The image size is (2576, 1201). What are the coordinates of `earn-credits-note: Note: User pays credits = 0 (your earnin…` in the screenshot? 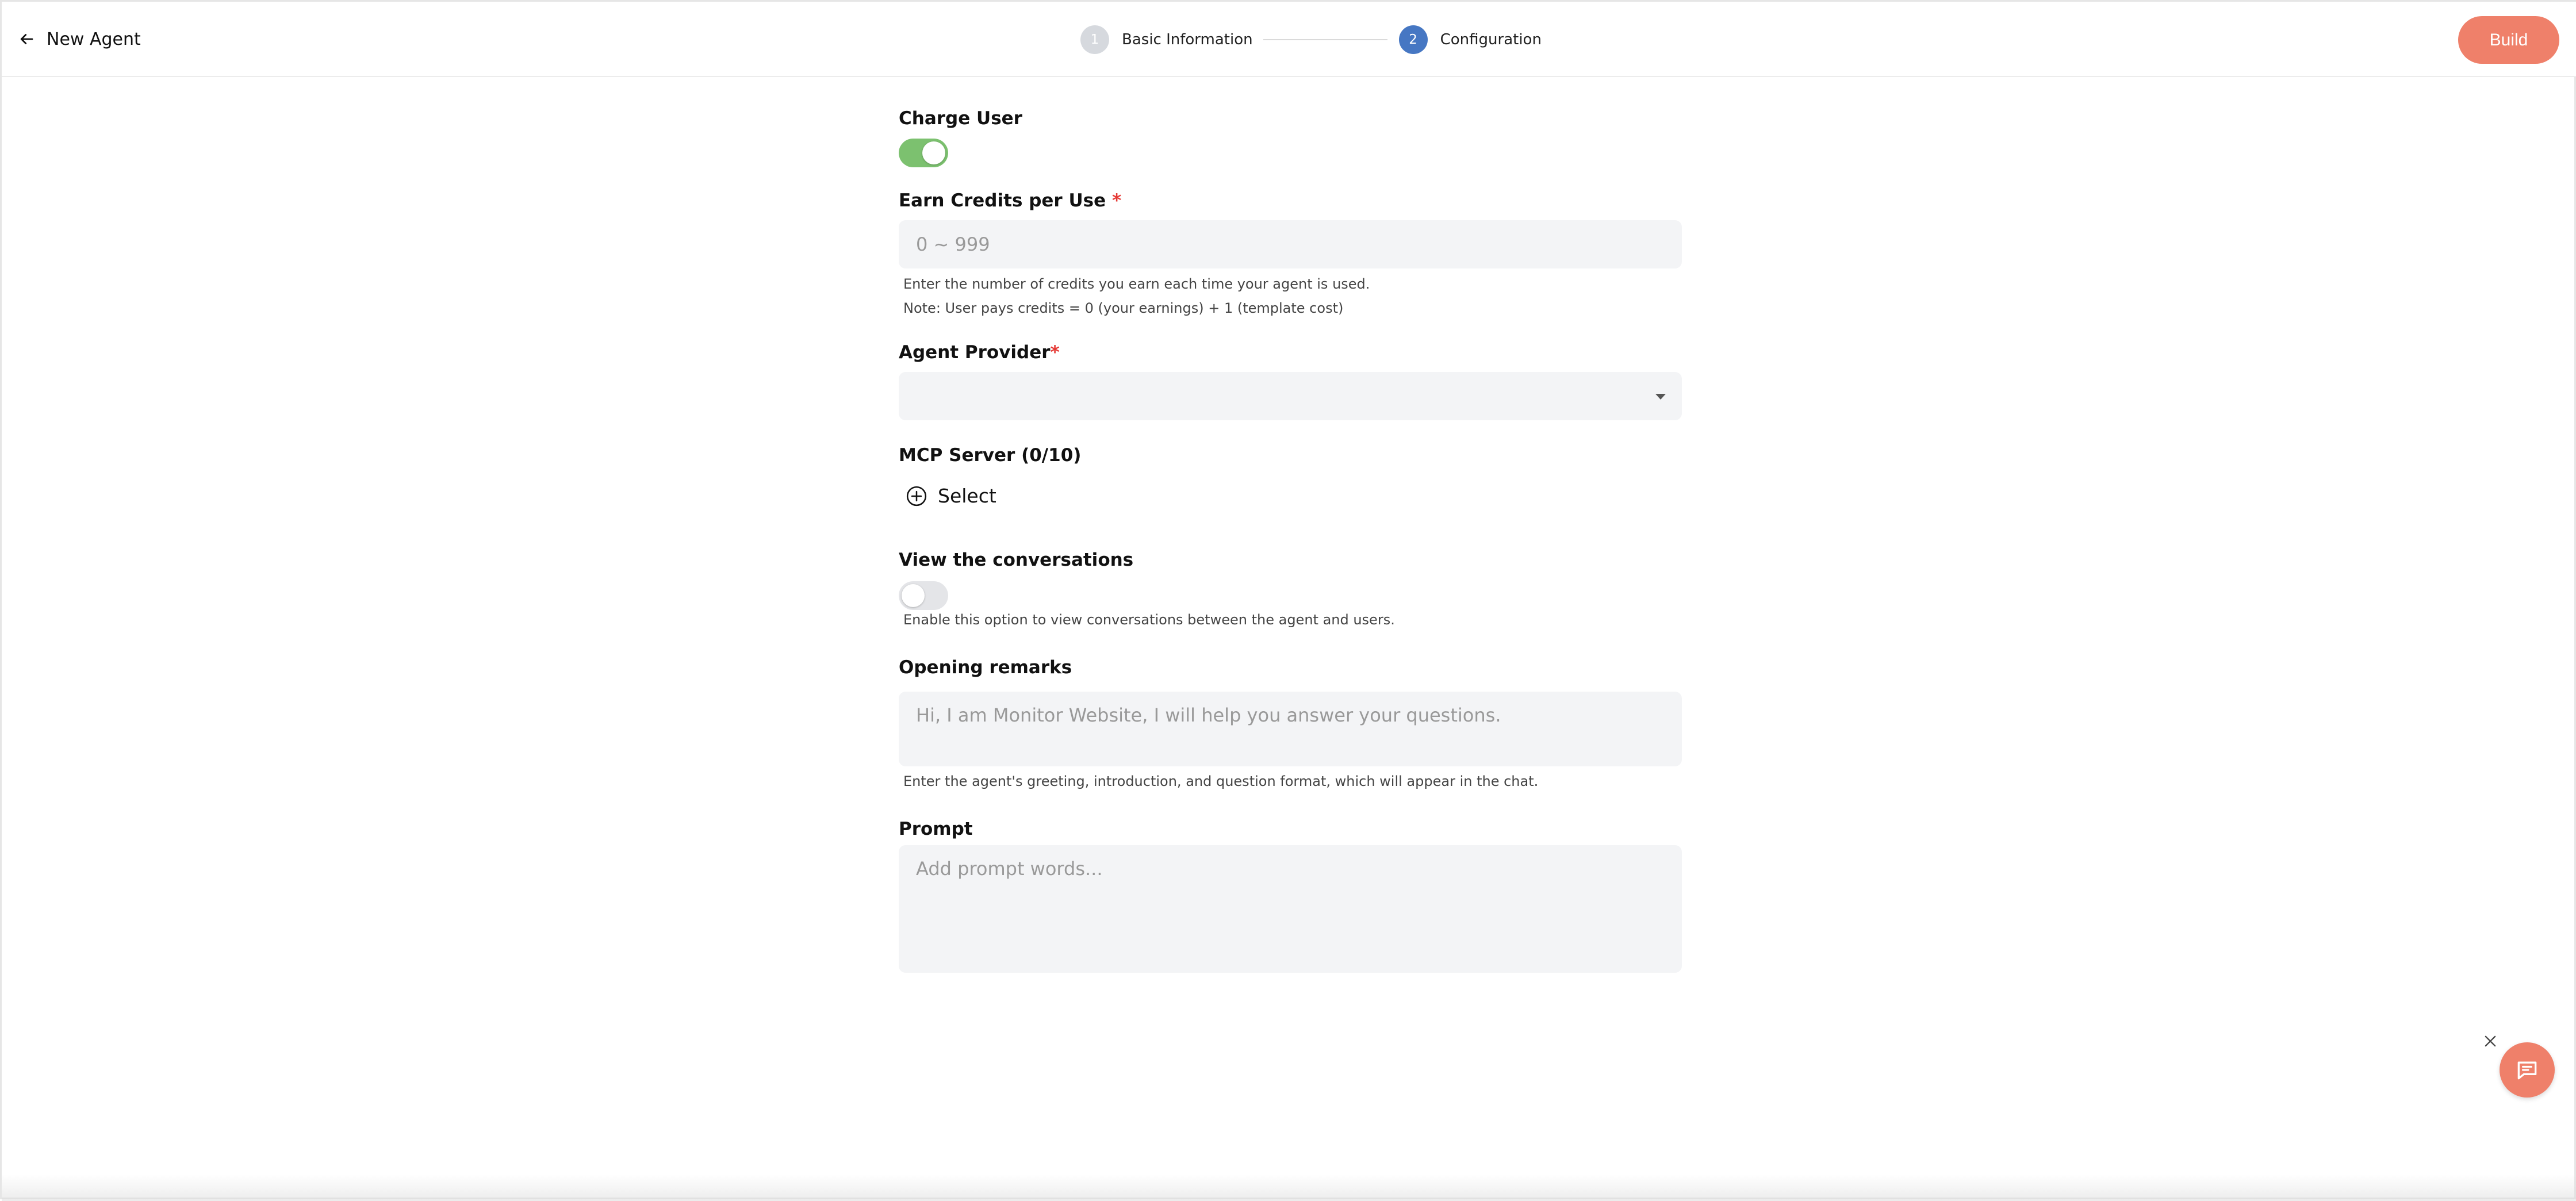 It's located at (1123, 308).